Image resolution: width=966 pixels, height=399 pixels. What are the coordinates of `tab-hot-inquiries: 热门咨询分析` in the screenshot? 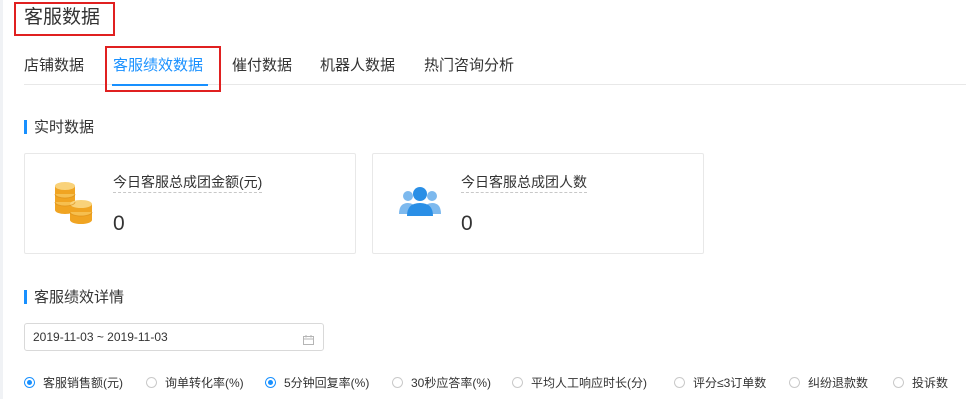 It's located at (469, 66).